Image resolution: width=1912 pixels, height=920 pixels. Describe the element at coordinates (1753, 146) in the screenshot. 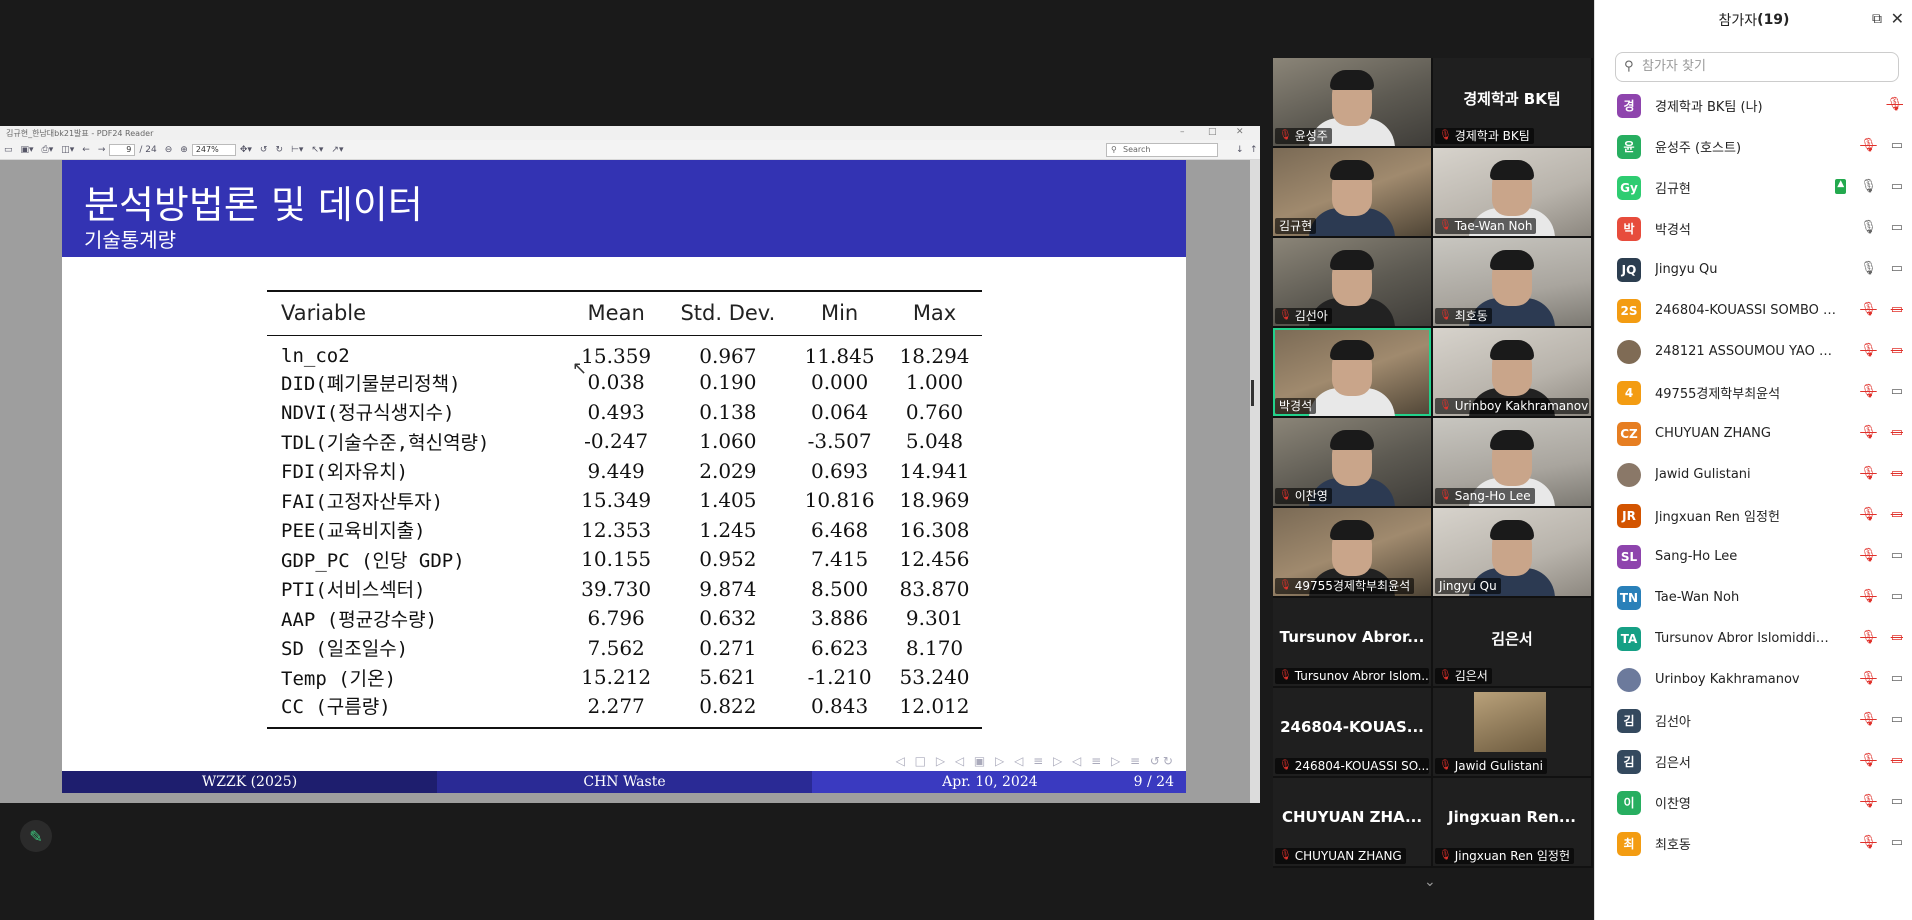

I see `participant-row: 윤 윤성주 (호스트) 🎙︎ ▭` at that location.